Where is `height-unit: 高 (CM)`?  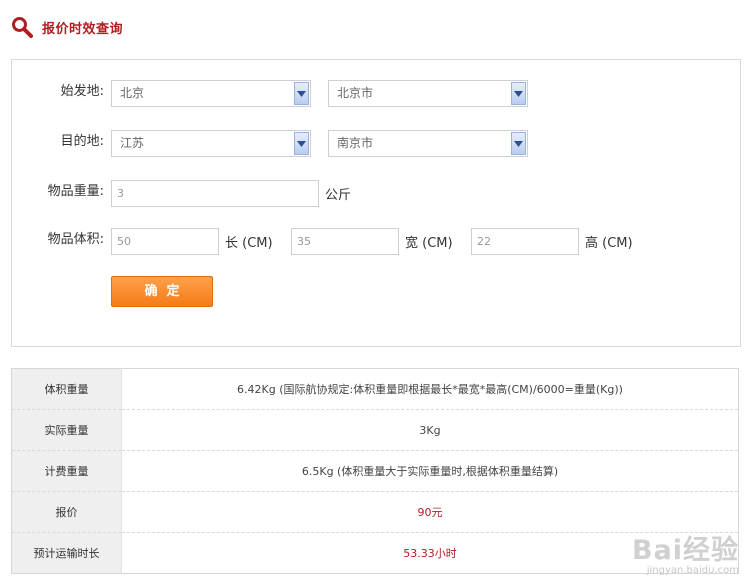 height-unit: 高 (CM) is located at coordinates (609, 243).